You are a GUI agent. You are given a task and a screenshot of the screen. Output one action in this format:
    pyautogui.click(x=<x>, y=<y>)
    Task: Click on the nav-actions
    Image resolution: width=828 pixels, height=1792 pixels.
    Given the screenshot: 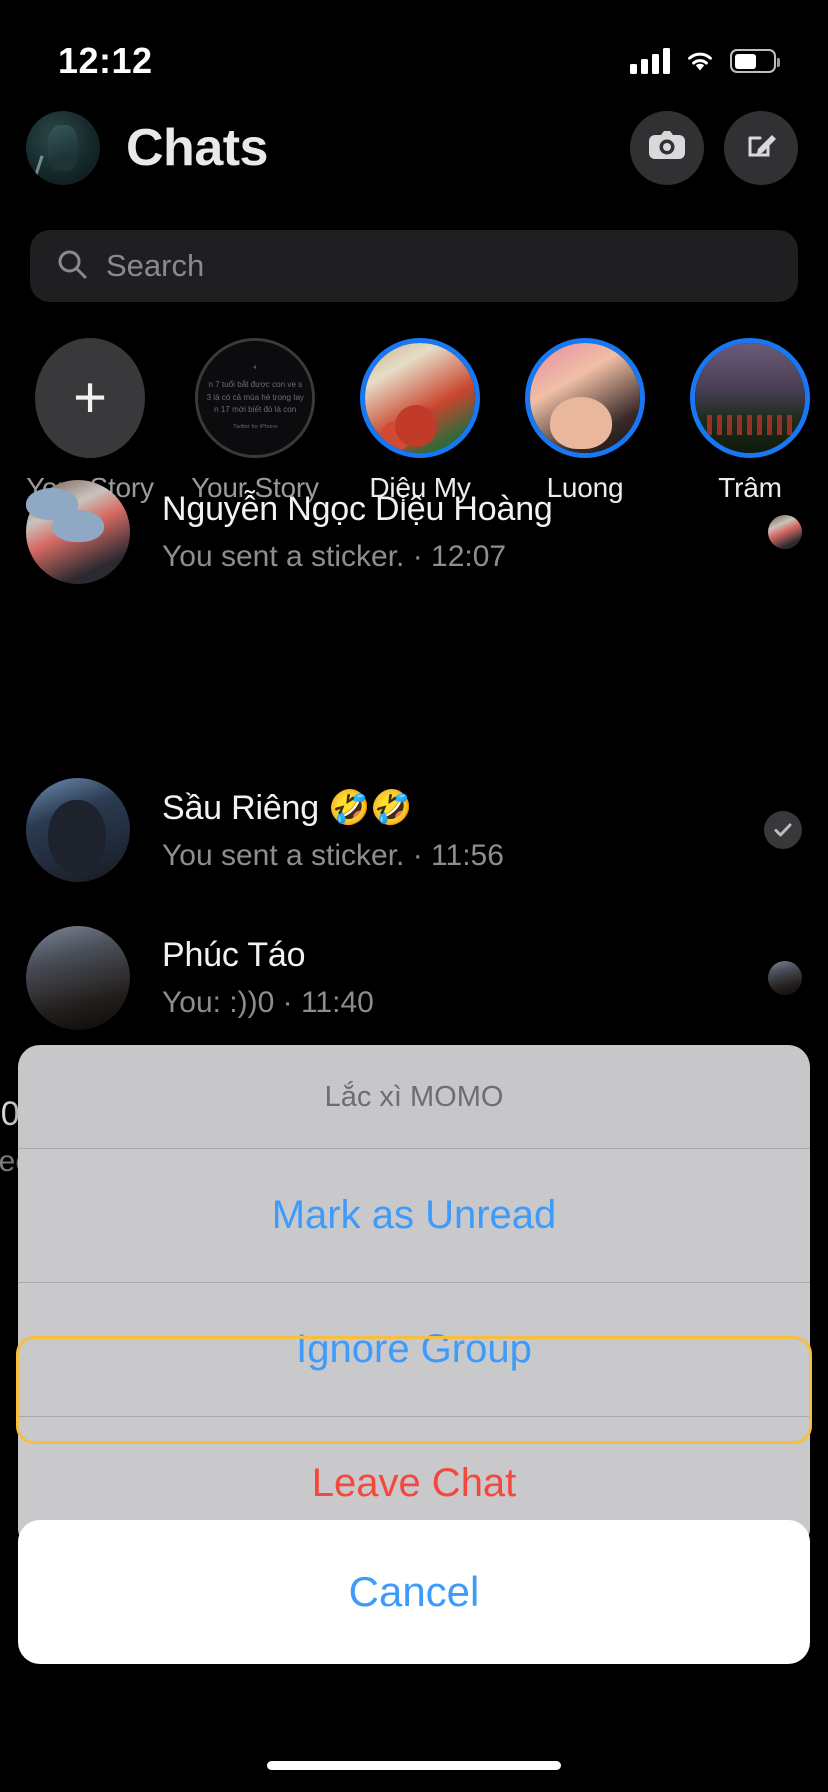 What is the action you would take?
    pyautogui.click(x=714, y=147)
    